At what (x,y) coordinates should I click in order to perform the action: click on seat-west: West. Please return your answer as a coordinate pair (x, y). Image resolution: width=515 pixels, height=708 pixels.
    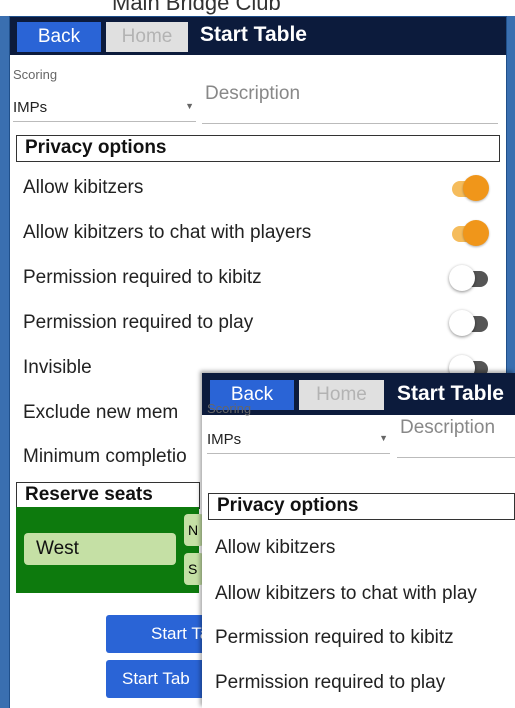
    Looking at the image, I should click on (100, 549).